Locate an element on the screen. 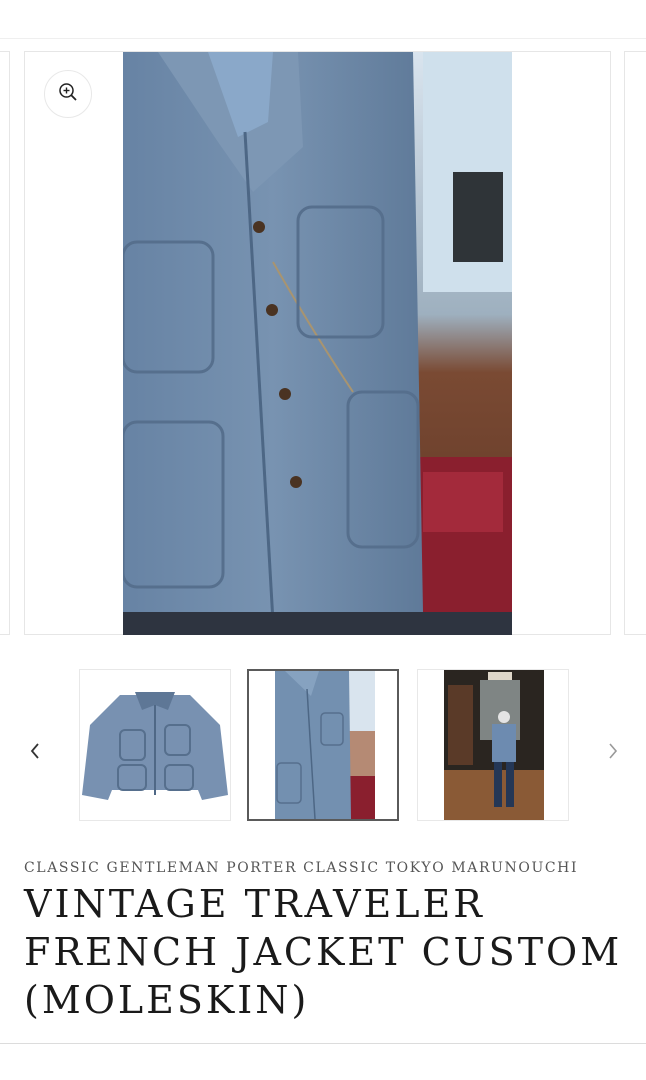 The height and width of the screenshot is (1080, 646). zoom-button is located at coordinates (68, 94).